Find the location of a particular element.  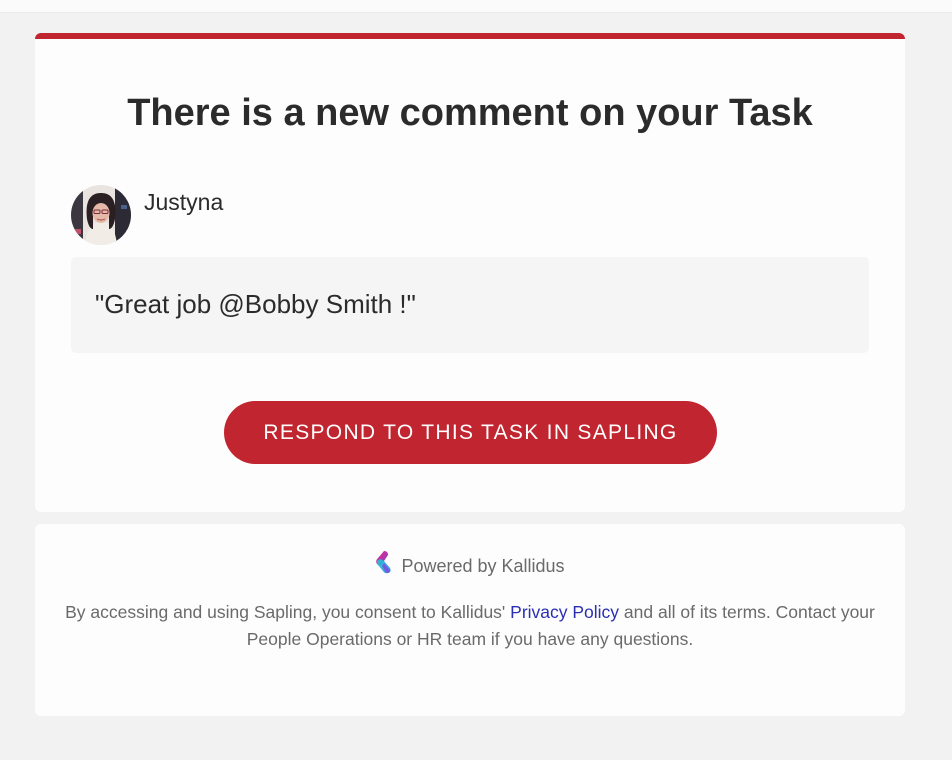

powered-by-text: Powered by Kallidus is located at coordinates (483, 565).